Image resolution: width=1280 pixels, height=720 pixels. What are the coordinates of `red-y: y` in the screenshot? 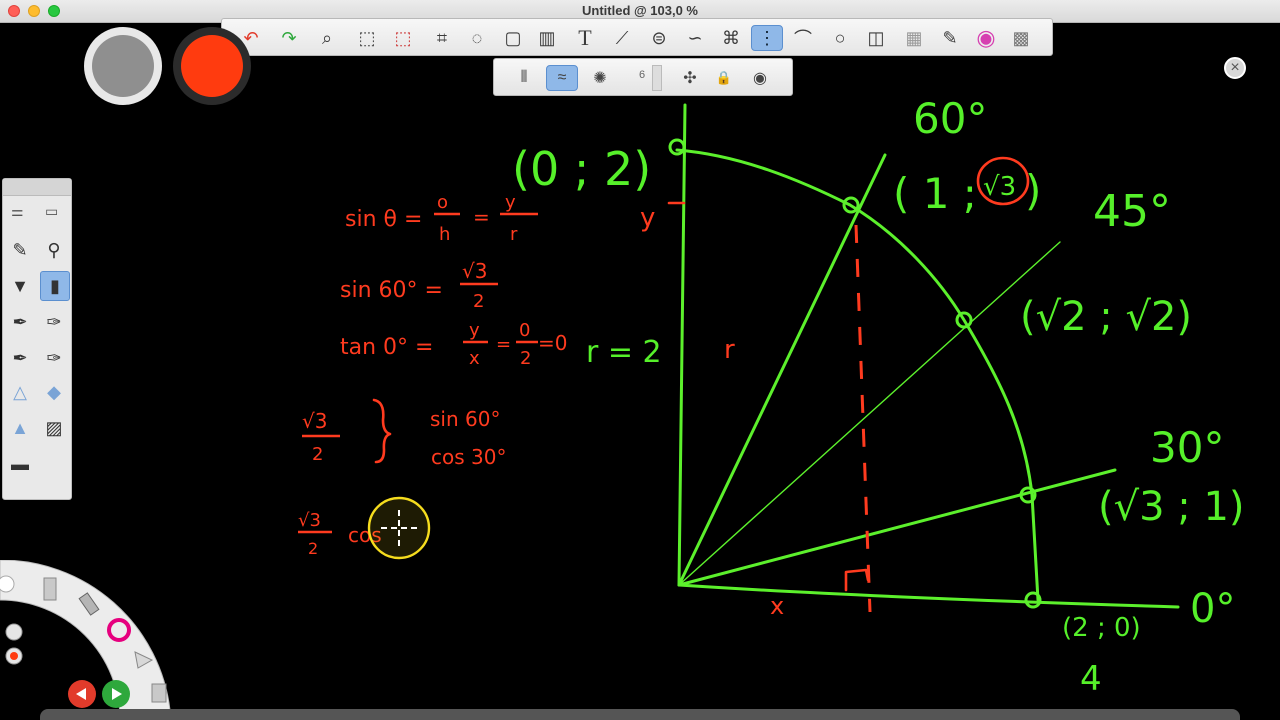 It's located at (510, 202).